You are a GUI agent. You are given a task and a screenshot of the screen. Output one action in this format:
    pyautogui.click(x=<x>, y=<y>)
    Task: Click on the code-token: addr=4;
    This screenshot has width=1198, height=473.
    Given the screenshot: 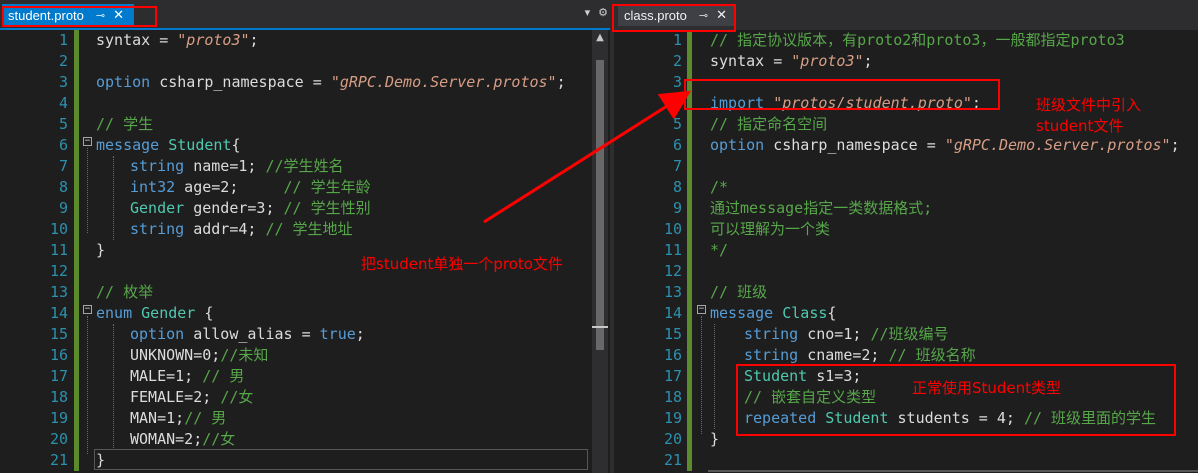 What is the action you would take?
    pyautogui.click(x=225, y=229)
    